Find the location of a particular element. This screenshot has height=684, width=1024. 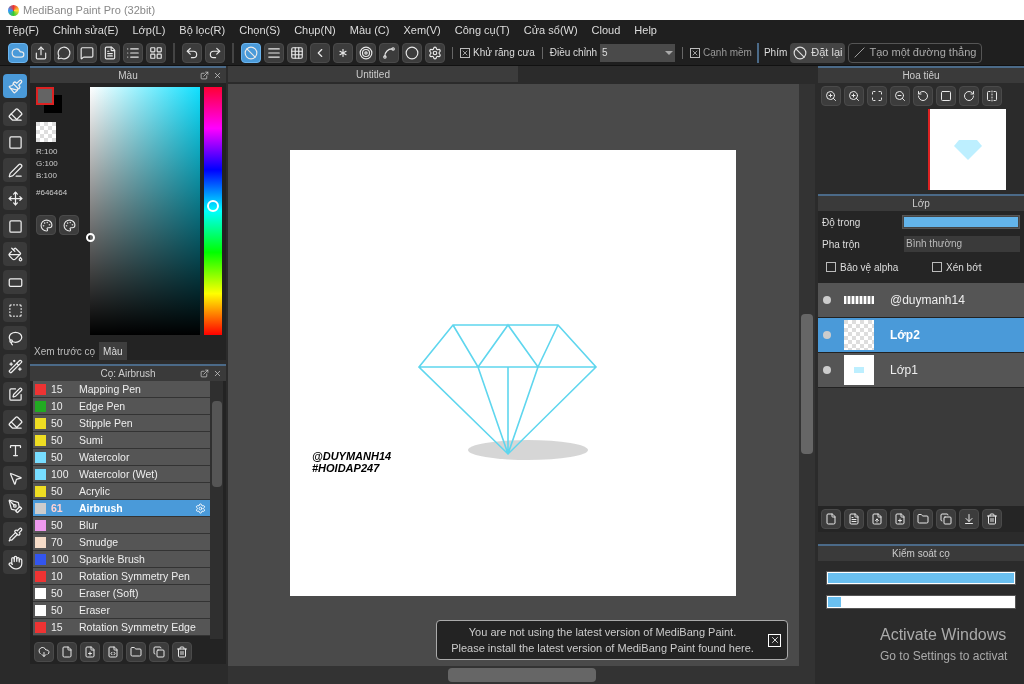

curve-button is located at coordinates (389, 52).